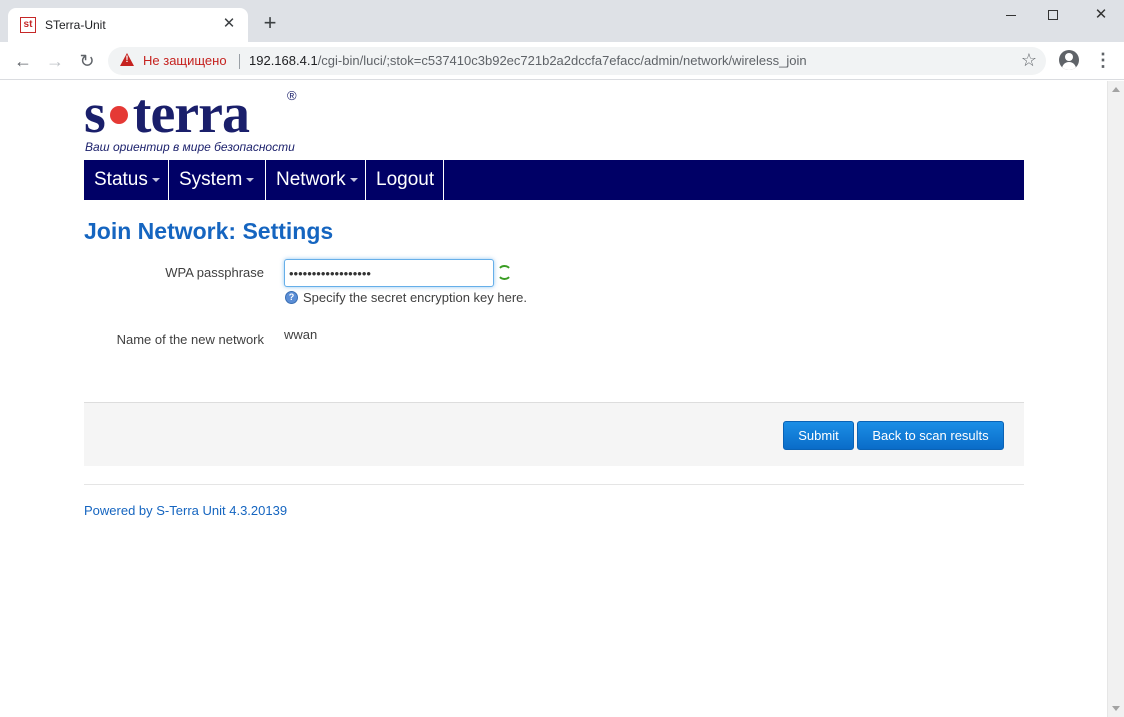 Image resolution: width=1124 pixels, height=717 pixels. I want to click on browser-tab: st STerra-Unit ✕, so click(128, 25).